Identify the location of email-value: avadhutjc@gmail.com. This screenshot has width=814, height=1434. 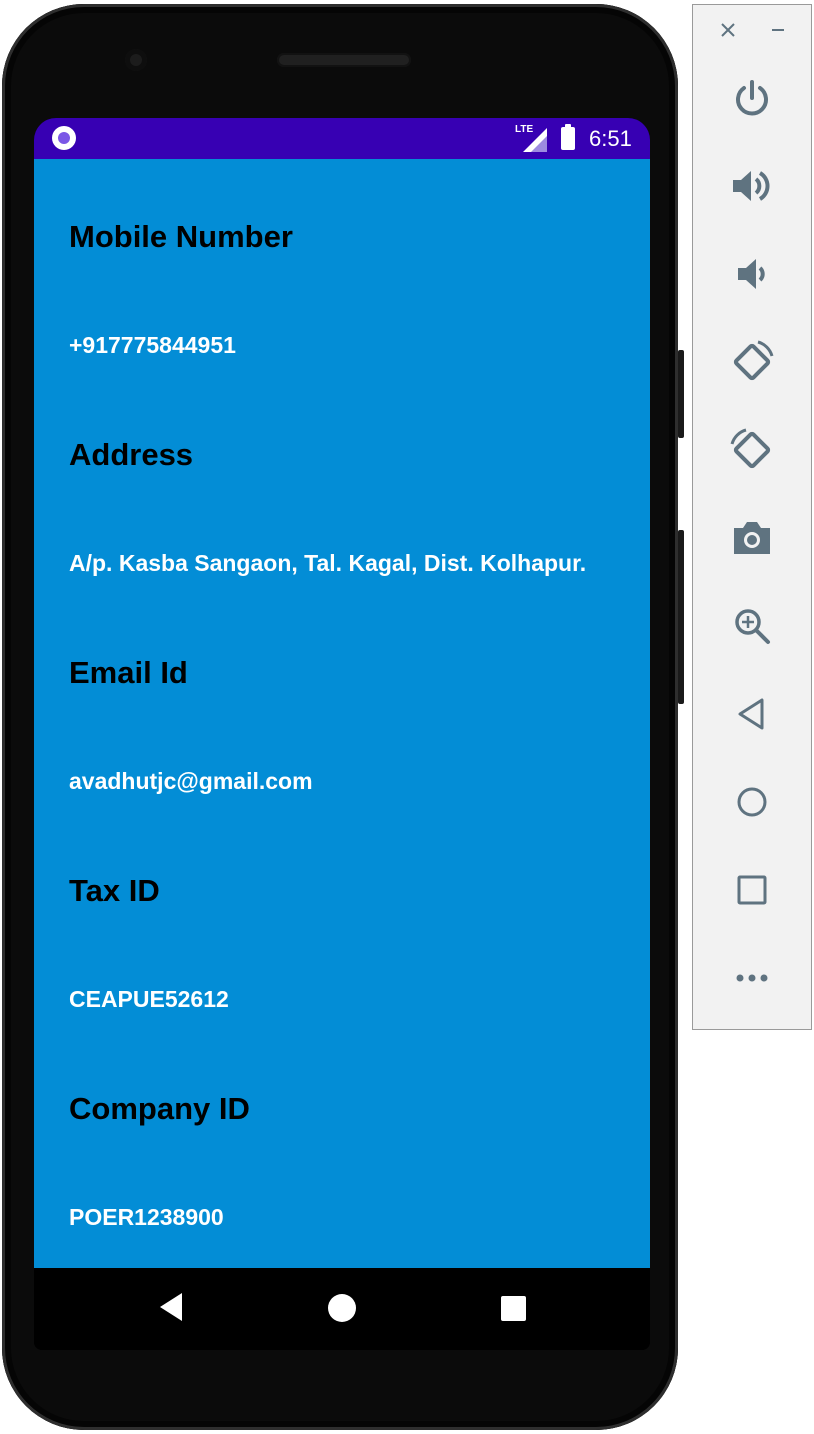
(191, 781).